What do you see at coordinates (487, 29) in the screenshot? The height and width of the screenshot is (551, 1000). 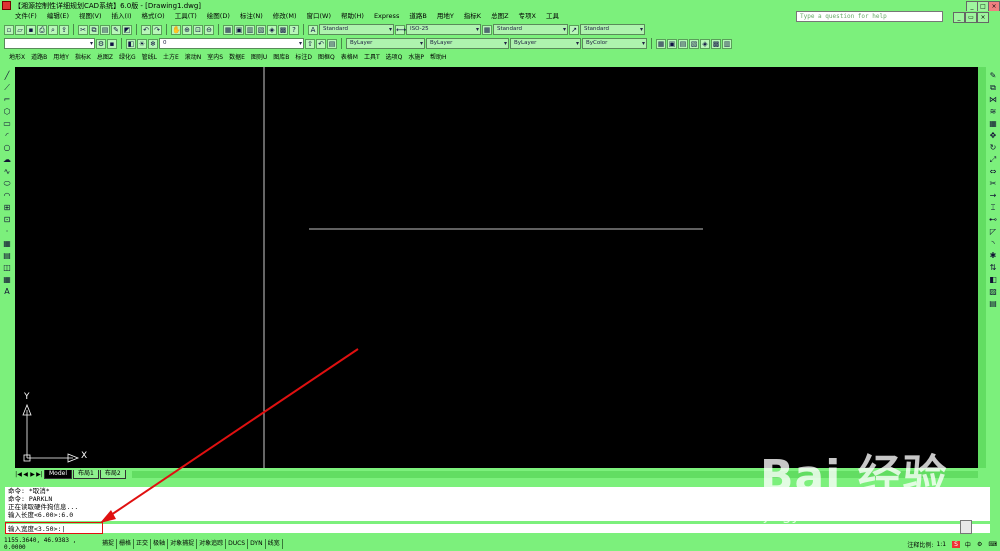 I see `table-style-icon: ▦` at bounding box center [487, 29].